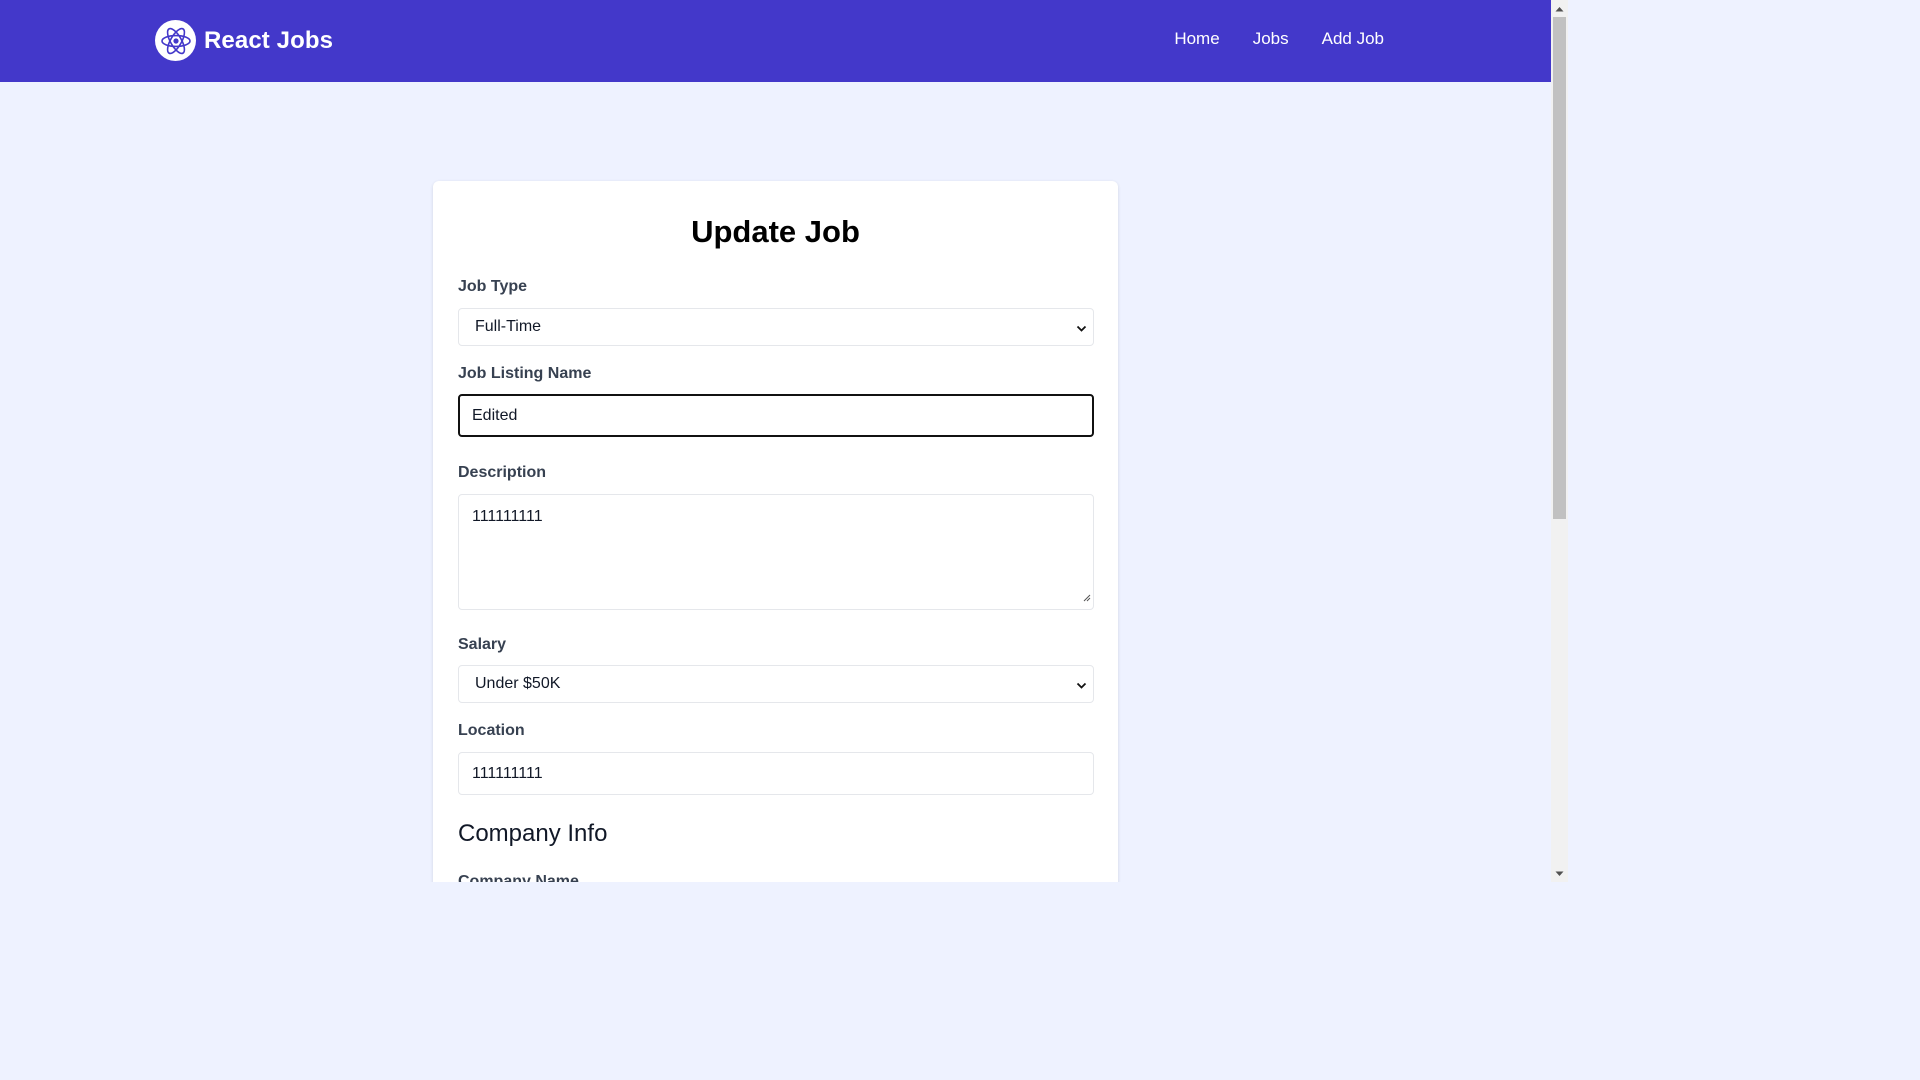  Describe the element at coordinates (493, 286) in the screenshot. I see `job-type-label: Job Type` at that location.